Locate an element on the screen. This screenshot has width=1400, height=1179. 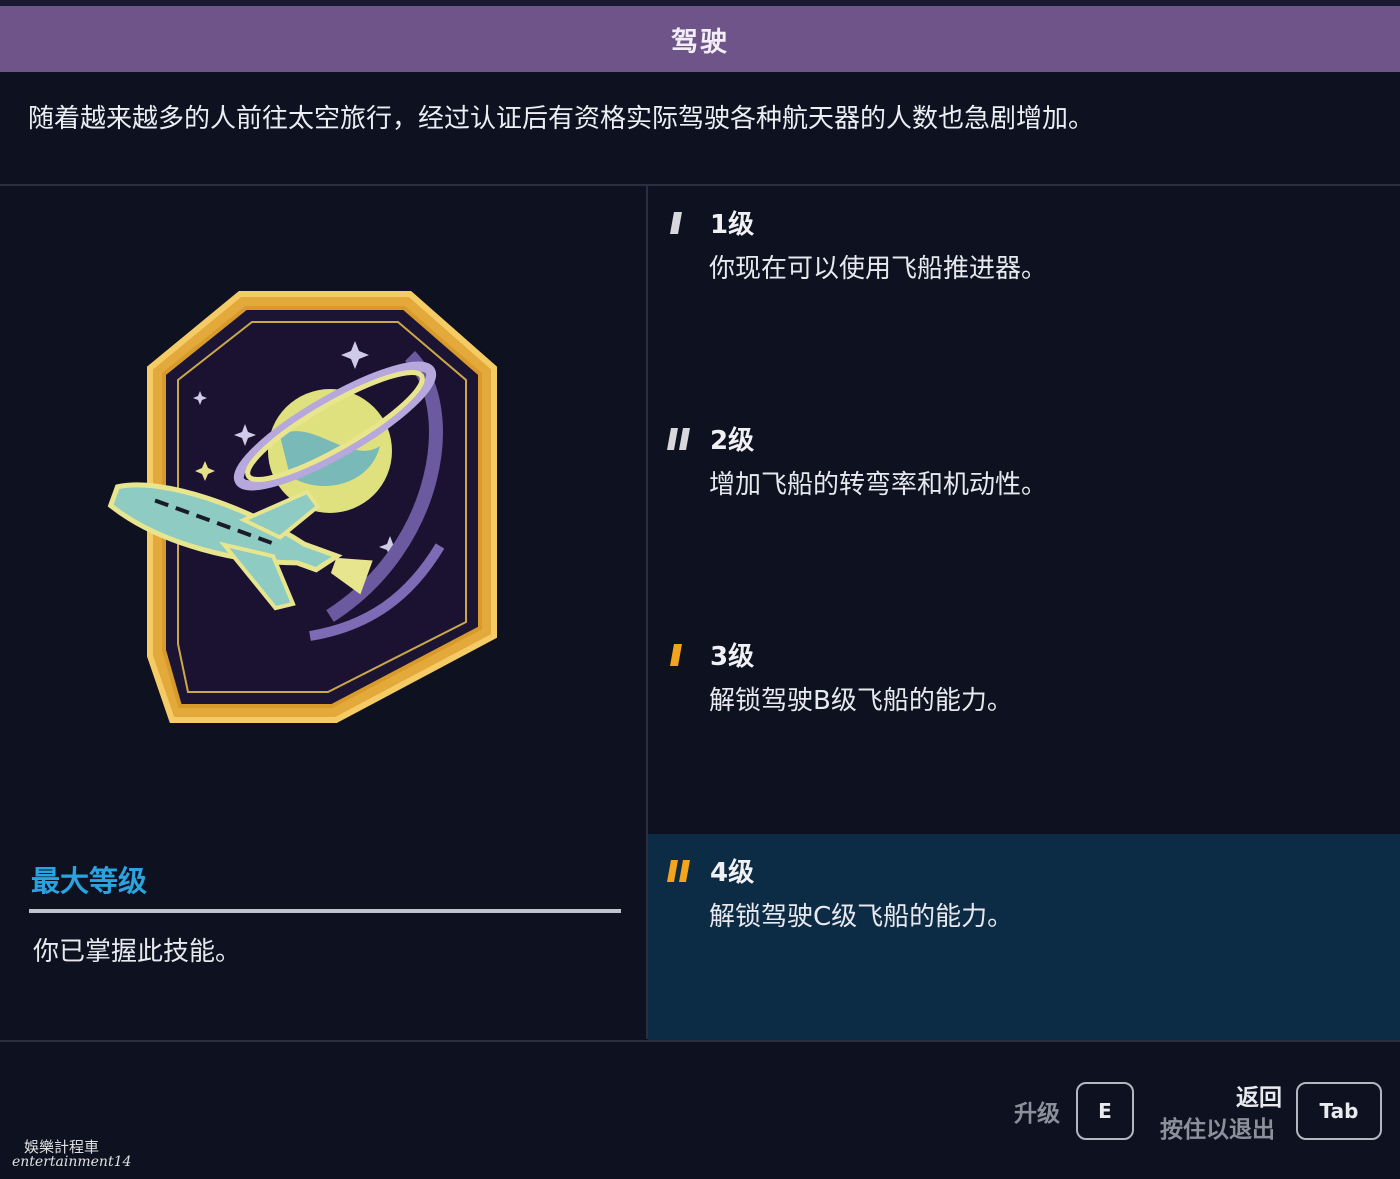
level-title: 1级 is located at coordinates (732, 225).